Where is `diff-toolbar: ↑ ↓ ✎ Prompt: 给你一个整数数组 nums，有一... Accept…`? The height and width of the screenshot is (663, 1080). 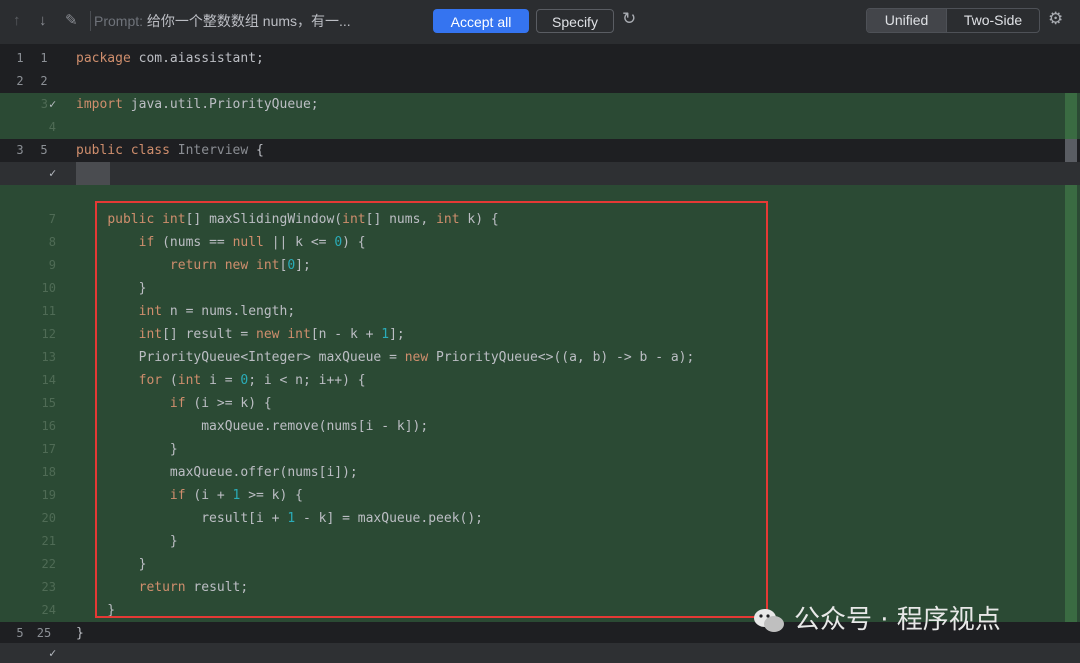 diff-toolbar: ↑ ↓ ✎ Prompt: 给你一个整数数组 nums，有一... Accept… is located at coordinates (540, 22).